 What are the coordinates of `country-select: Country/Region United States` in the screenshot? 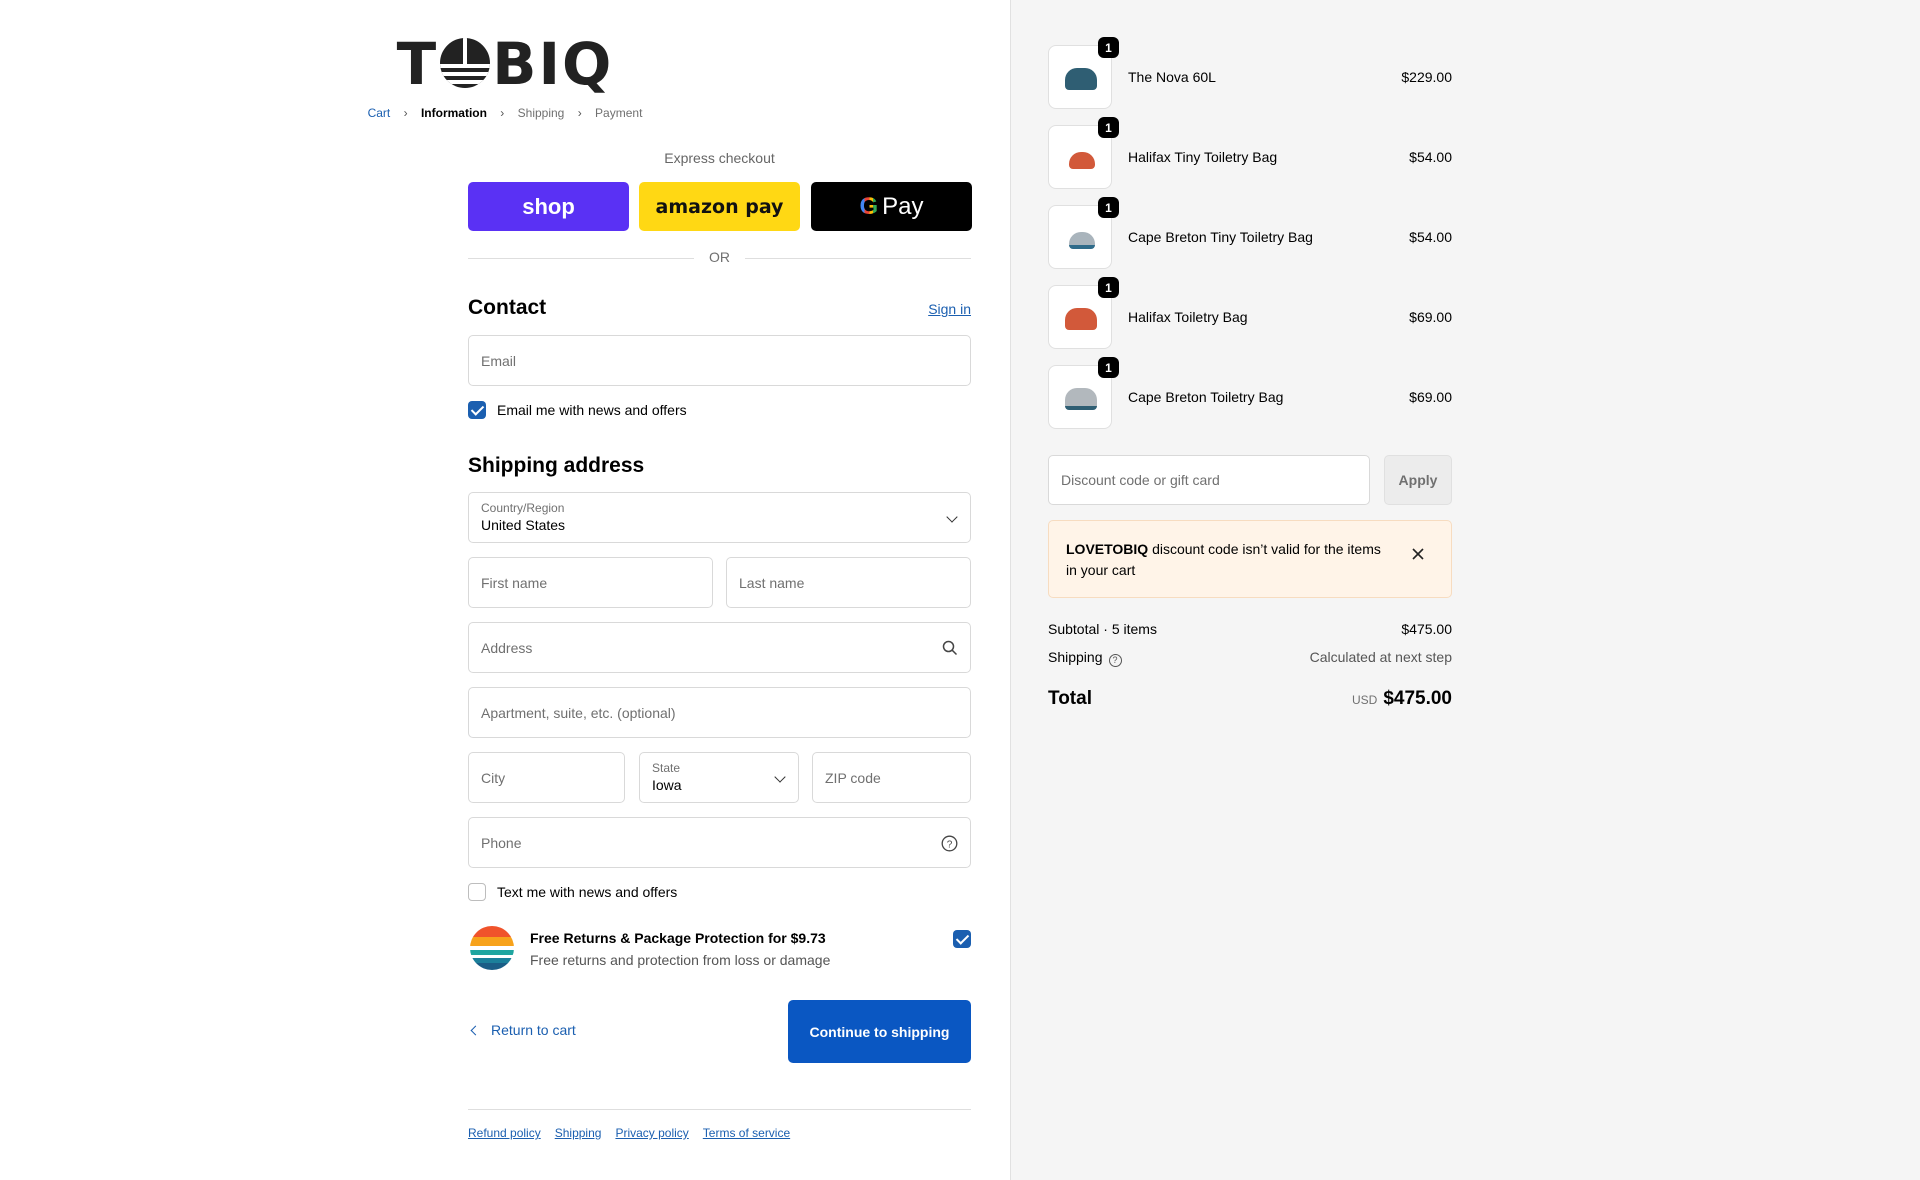 It's located at (719, 517).